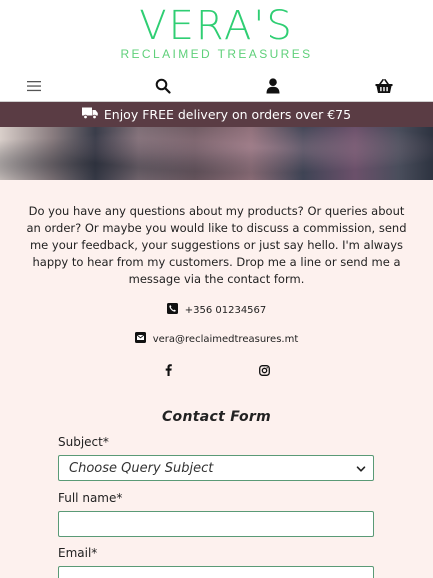 This screenshot has width=433, height=578. Describe the element at coordinates (89, 114) in the screenshot. I see `truck-icon` at that location.